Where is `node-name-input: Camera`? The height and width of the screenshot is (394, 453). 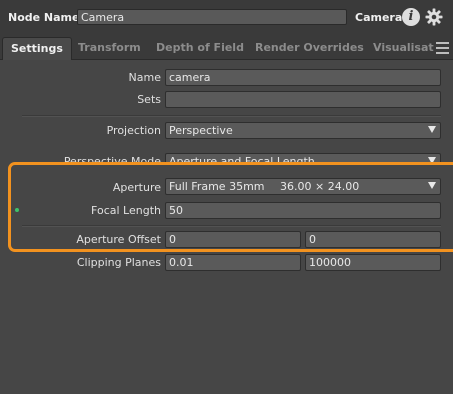
node-name-input: Camera is located at coordinates (212, 17).